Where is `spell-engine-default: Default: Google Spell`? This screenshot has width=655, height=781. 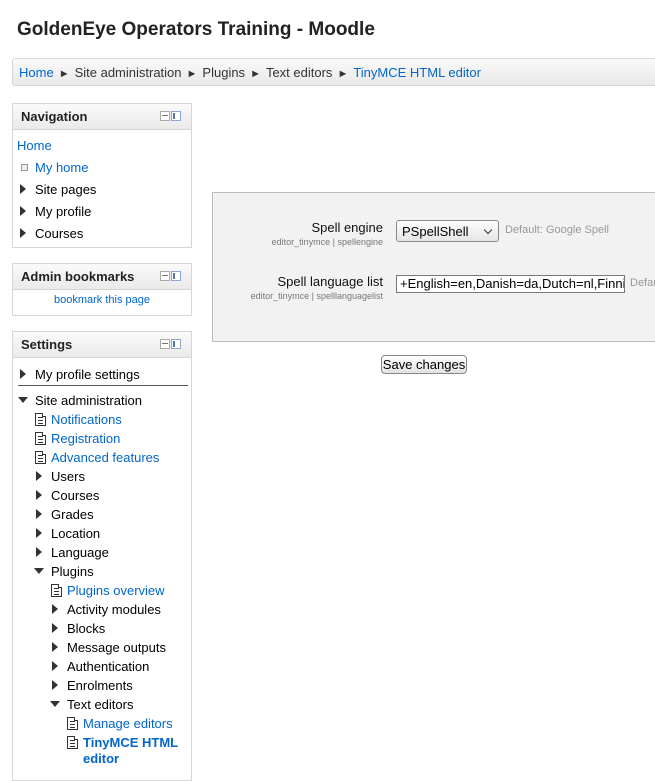 spell-engine-default: Default: Google Spell is located at coordinates (557, 230).